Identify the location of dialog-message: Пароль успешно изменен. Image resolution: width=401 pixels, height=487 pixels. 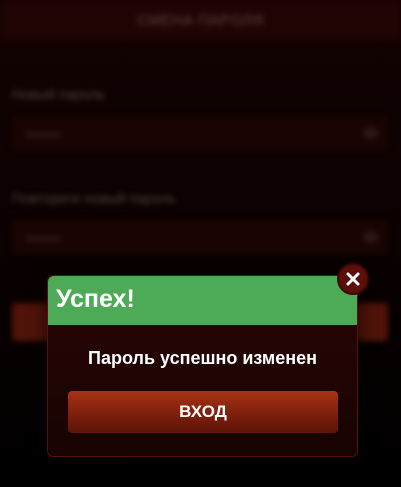
(202, 358).